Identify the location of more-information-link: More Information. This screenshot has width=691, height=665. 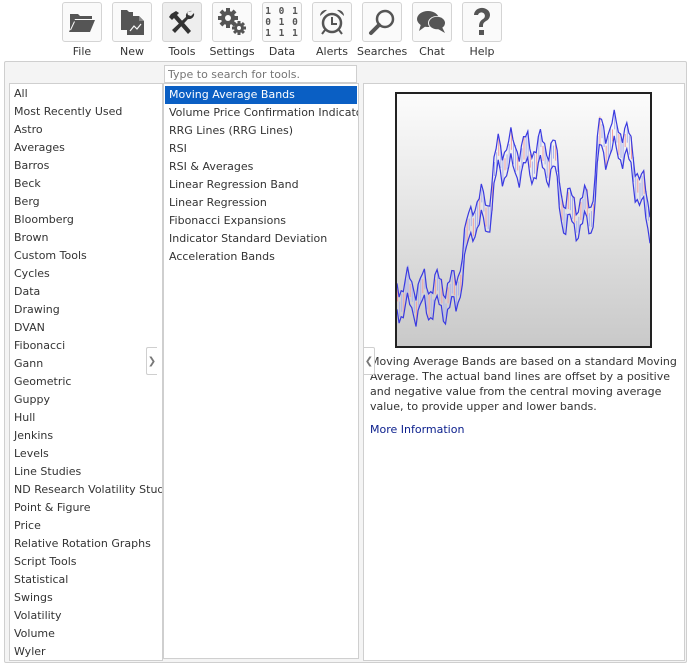
(417, 429).